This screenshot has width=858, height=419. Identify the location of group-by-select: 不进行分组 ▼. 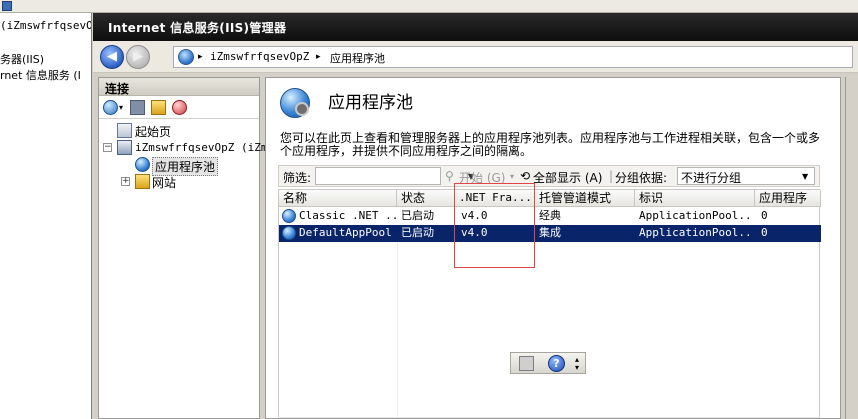
(746, 176).